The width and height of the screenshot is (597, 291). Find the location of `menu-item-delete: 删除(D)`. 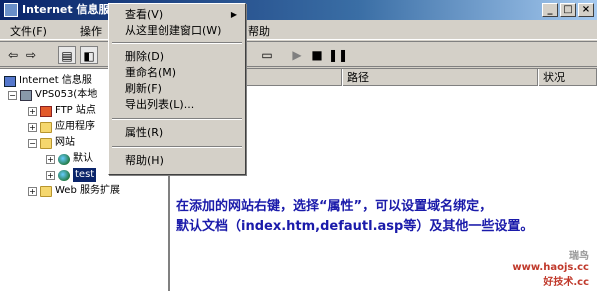

menu-item-delete: 删除(D) is located at coordinates (177, 57).